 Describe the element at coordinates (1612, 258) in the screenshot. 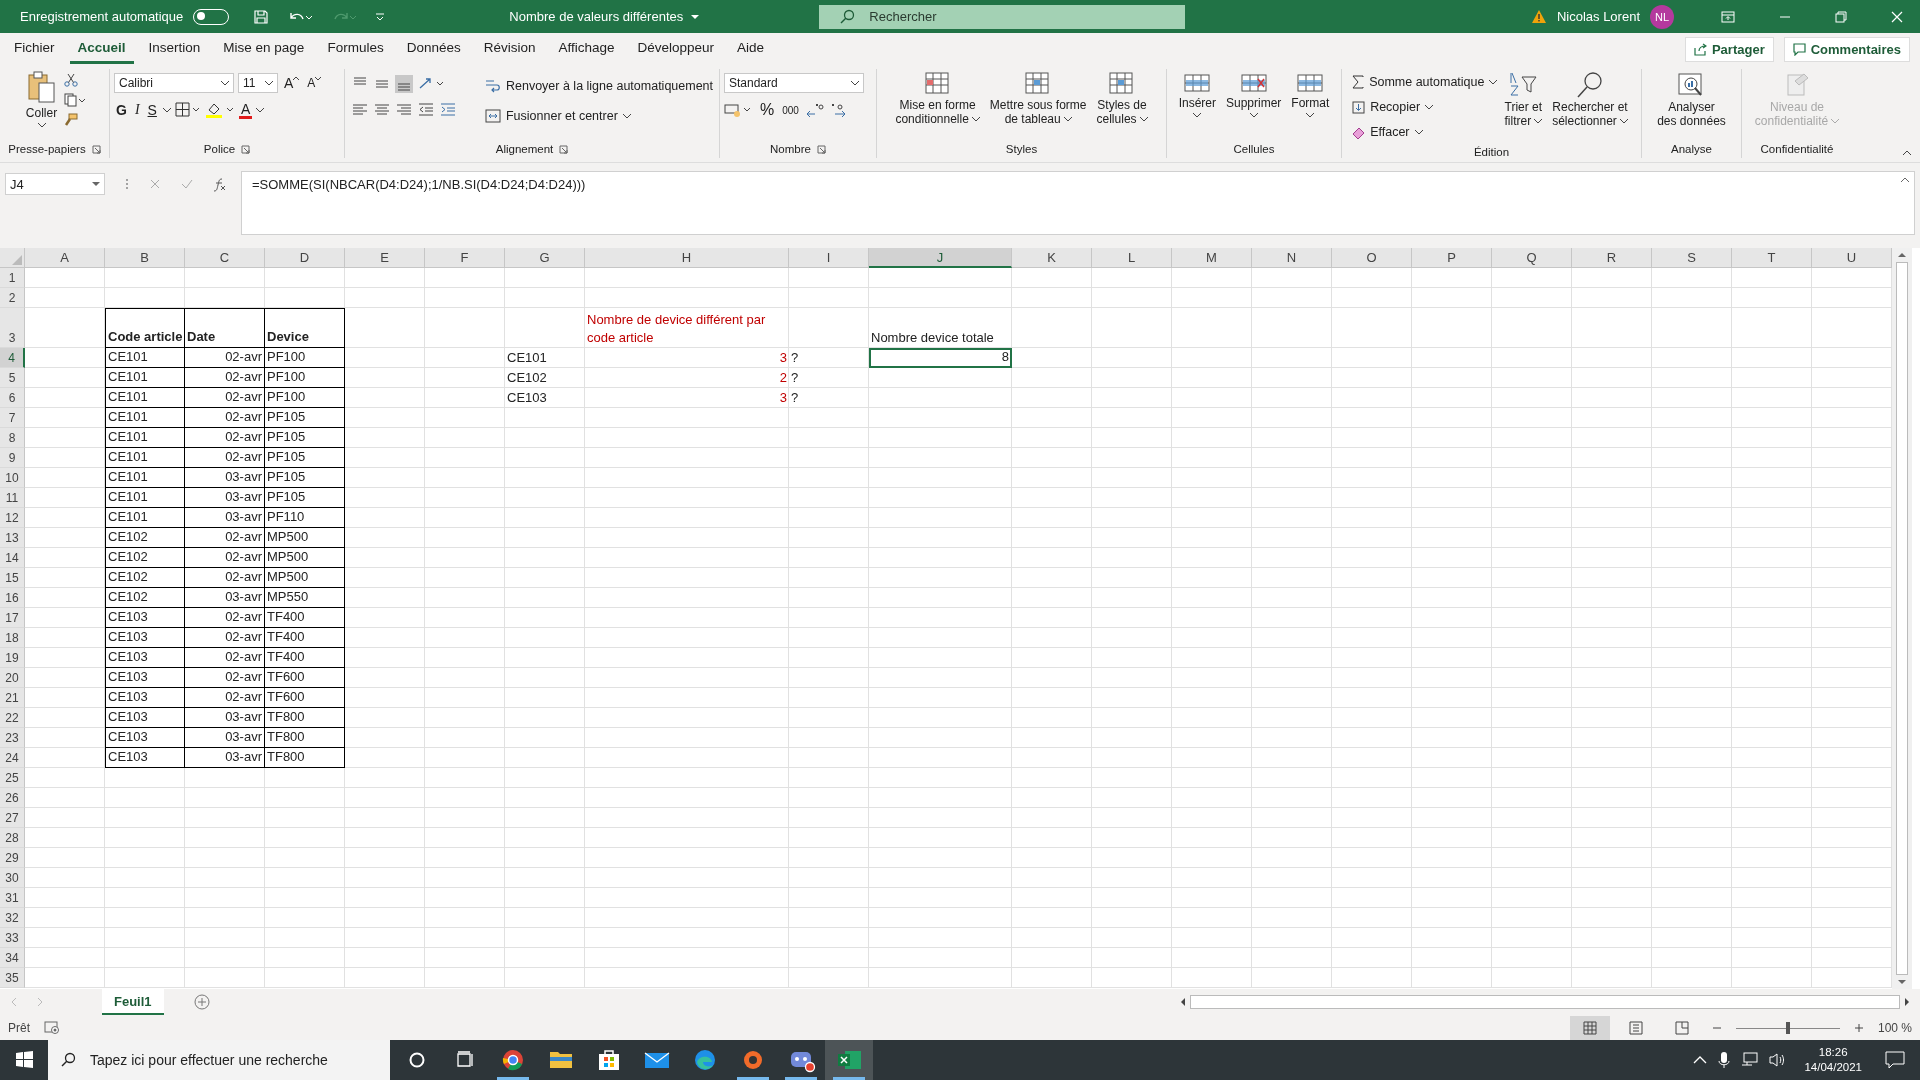

I see `column-header: R` at that location.